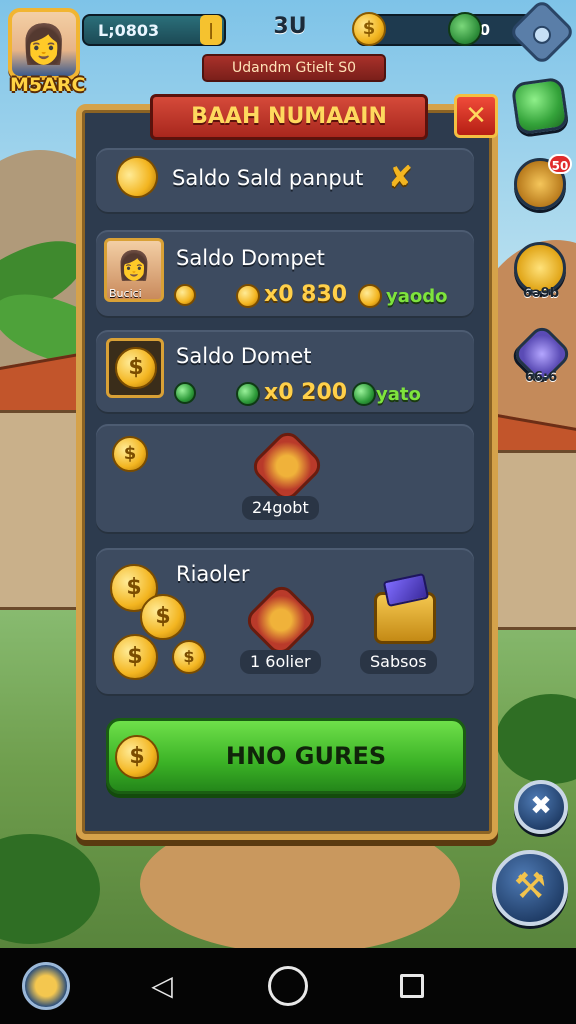 This screenshot has width=576, height=1024. What do you see at coordinates (125, 293) in the screenshot?
I see `portrait-name: Bucici` at bounding box center [125, 293].